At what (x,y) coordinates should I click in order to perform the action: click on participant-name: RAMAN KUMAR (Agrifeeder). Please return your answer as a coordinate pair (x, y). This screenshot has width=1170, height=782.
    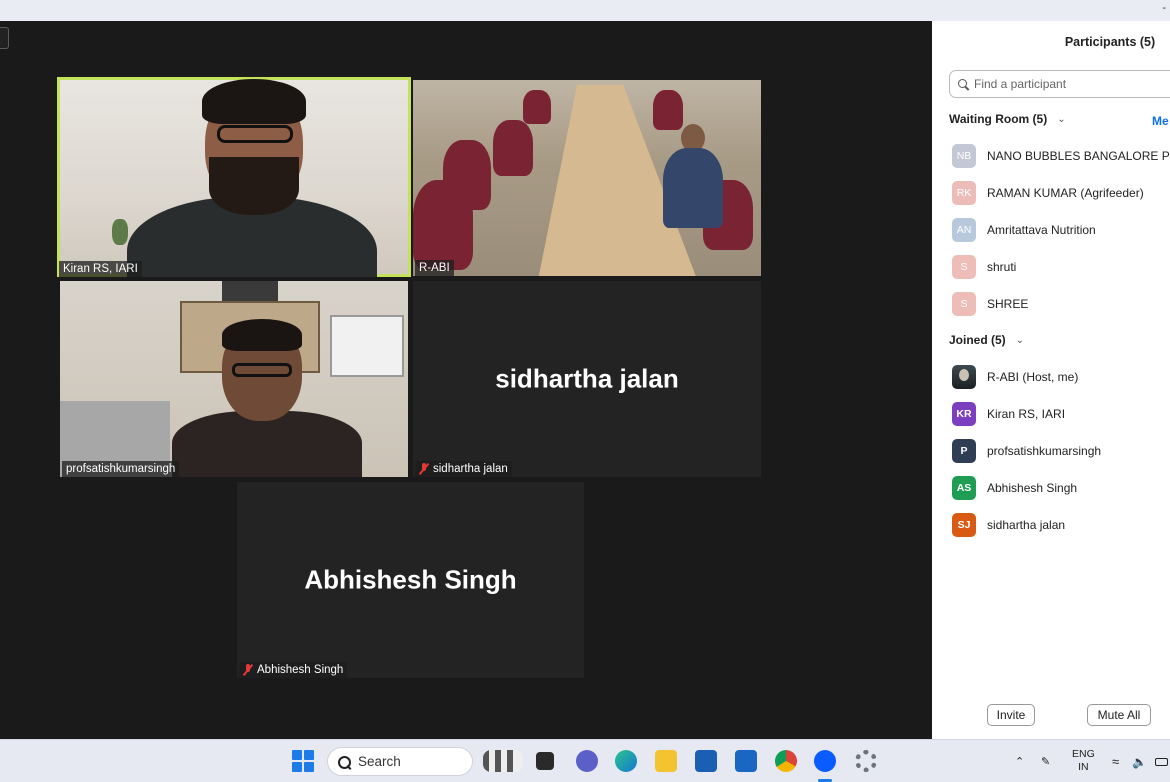
    Looking at the image, I should click on (1065, 192).